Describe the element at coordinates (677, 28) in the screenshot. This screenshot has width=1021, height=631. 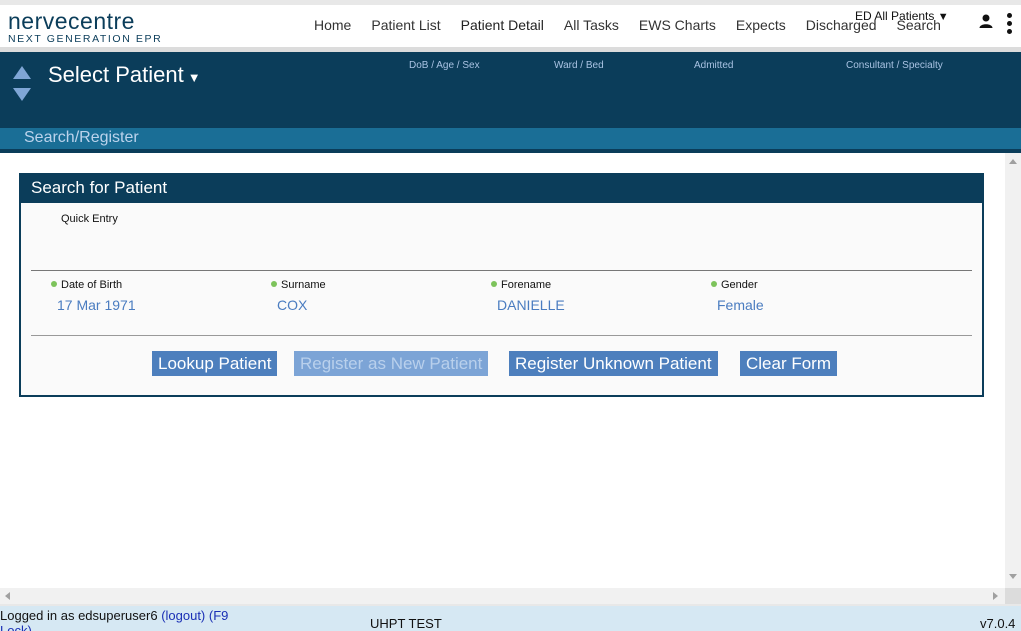
I see `nav-ews-charts: EWS Charts` at that location.